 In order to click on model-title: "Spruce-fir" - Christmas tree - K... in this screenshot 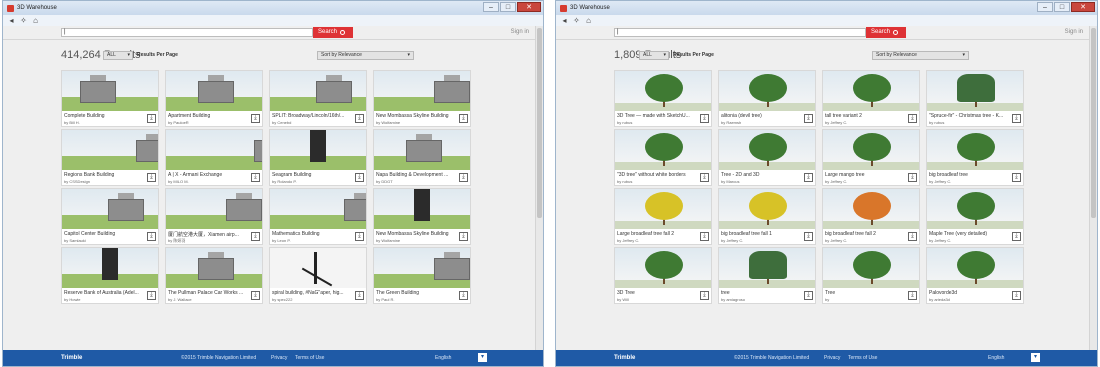, I will do `click(970, 116)`.